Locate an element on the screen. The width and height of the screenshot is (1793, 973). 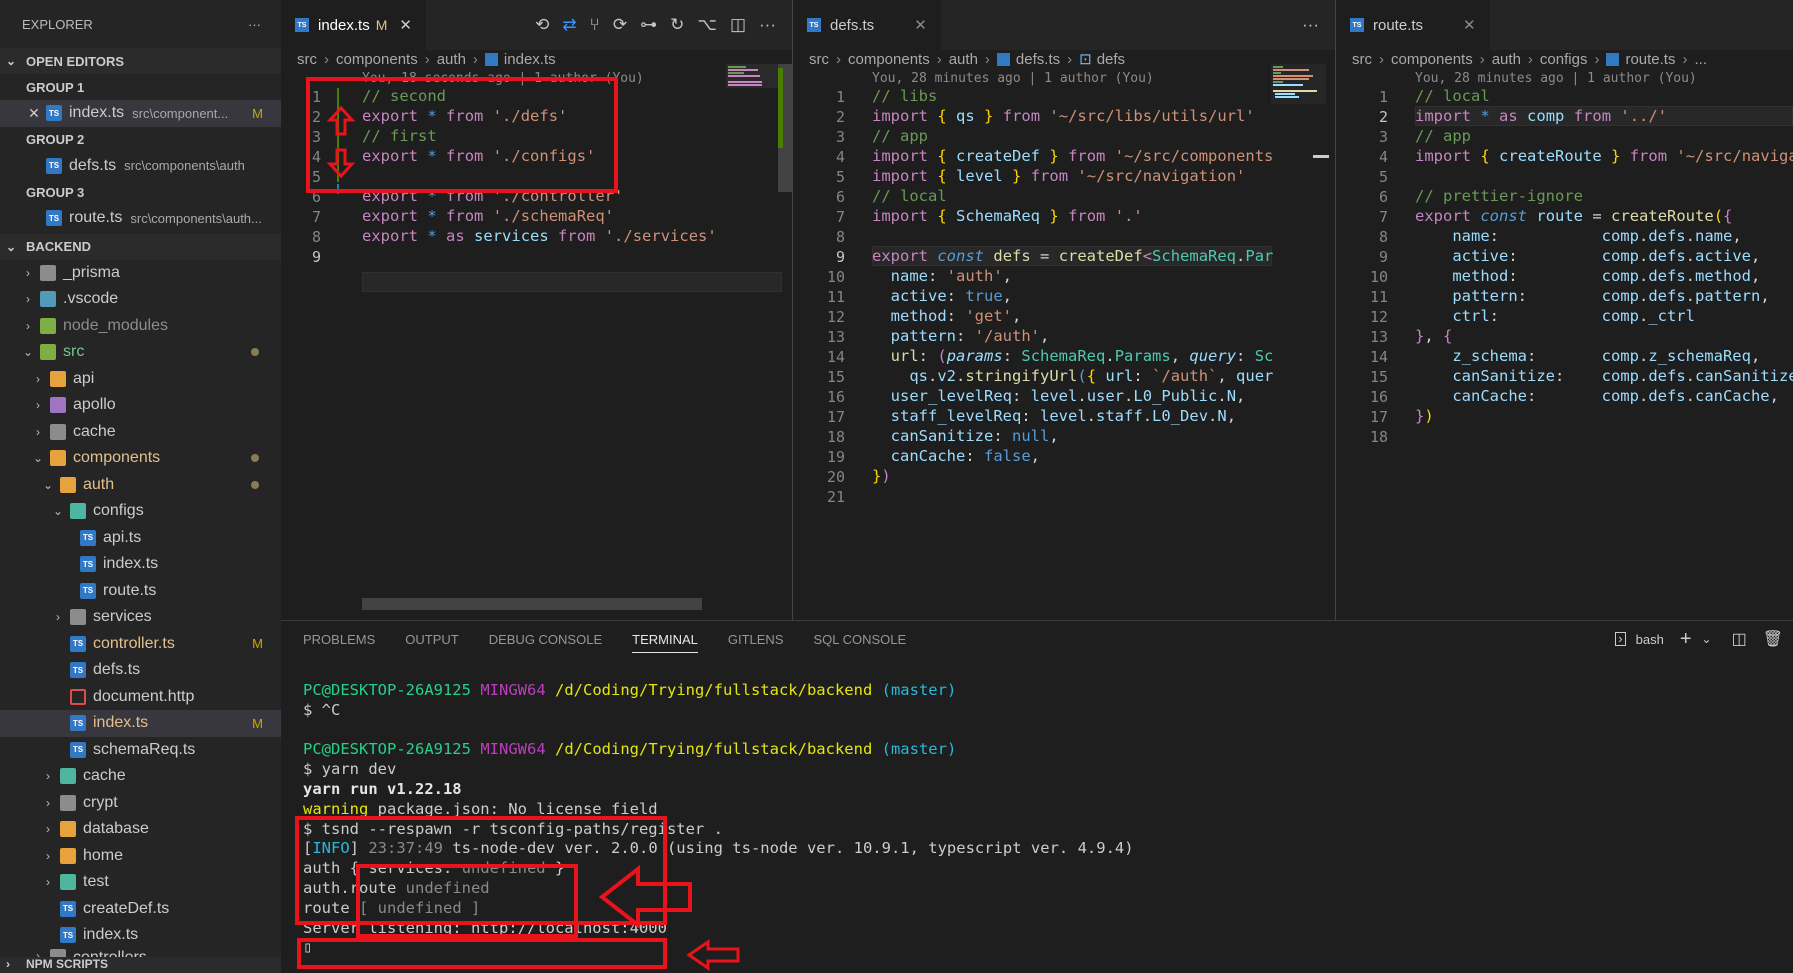
trash-icon: 🗑 is located at coordinates (1773, 639).